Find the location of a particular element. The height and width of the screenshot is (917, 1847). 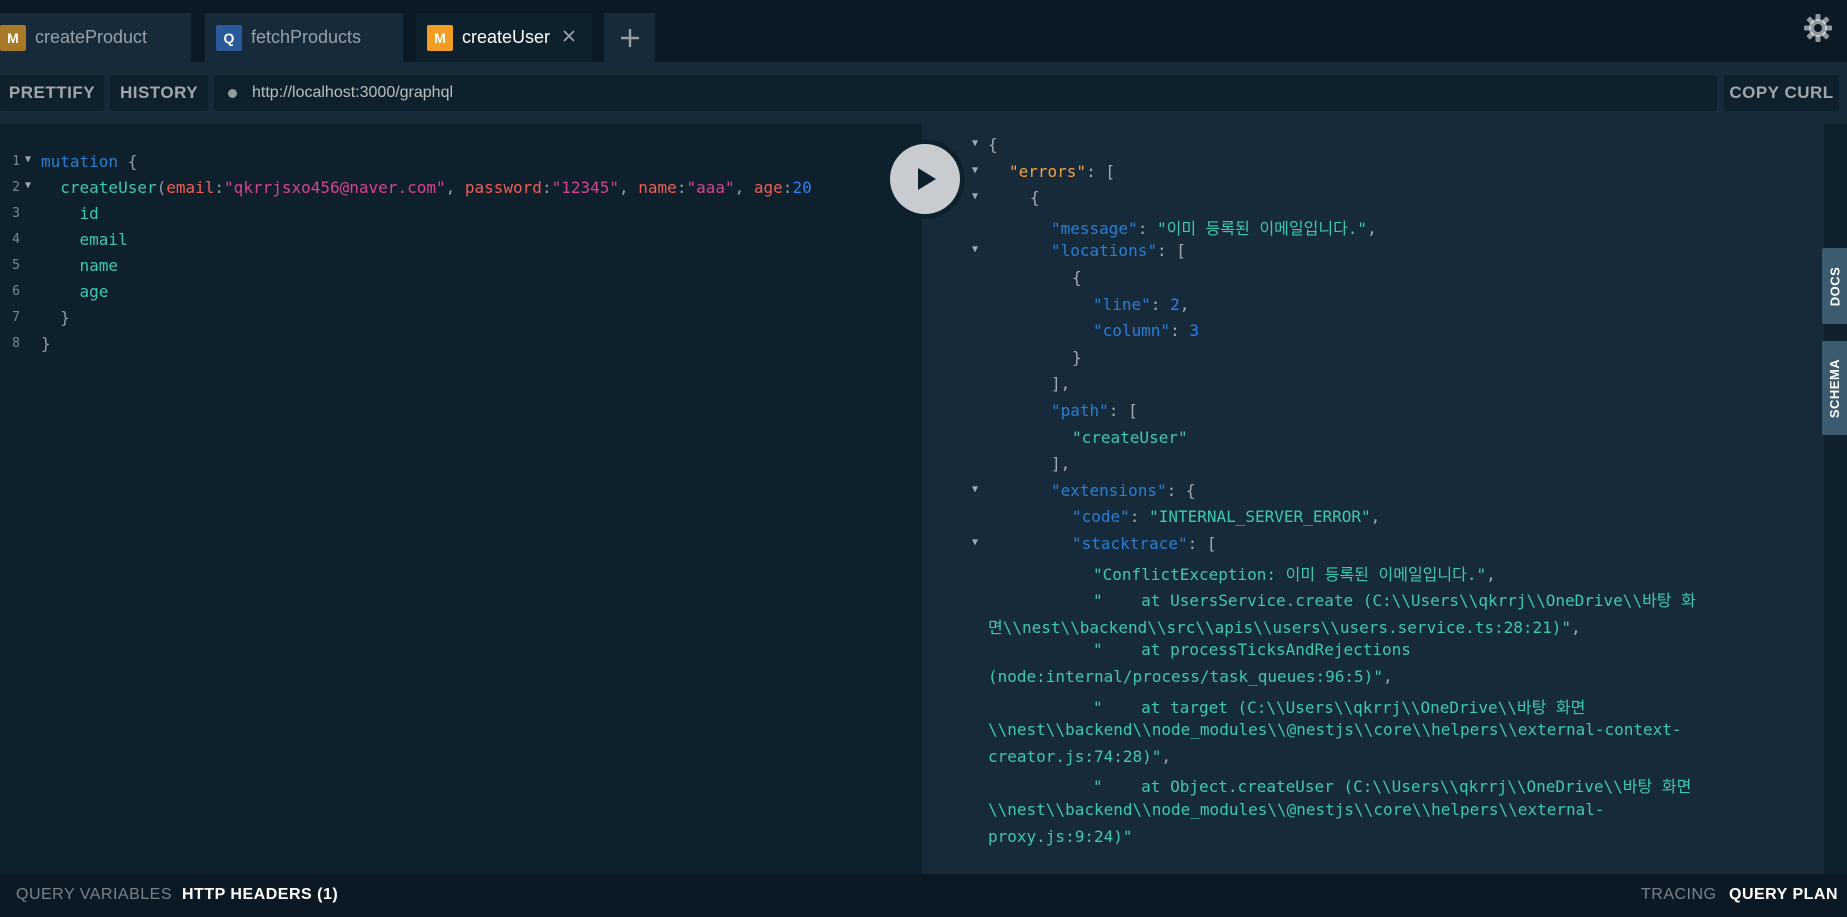

schema-tab: SCHEMA is located at coordinates (1834, 388).